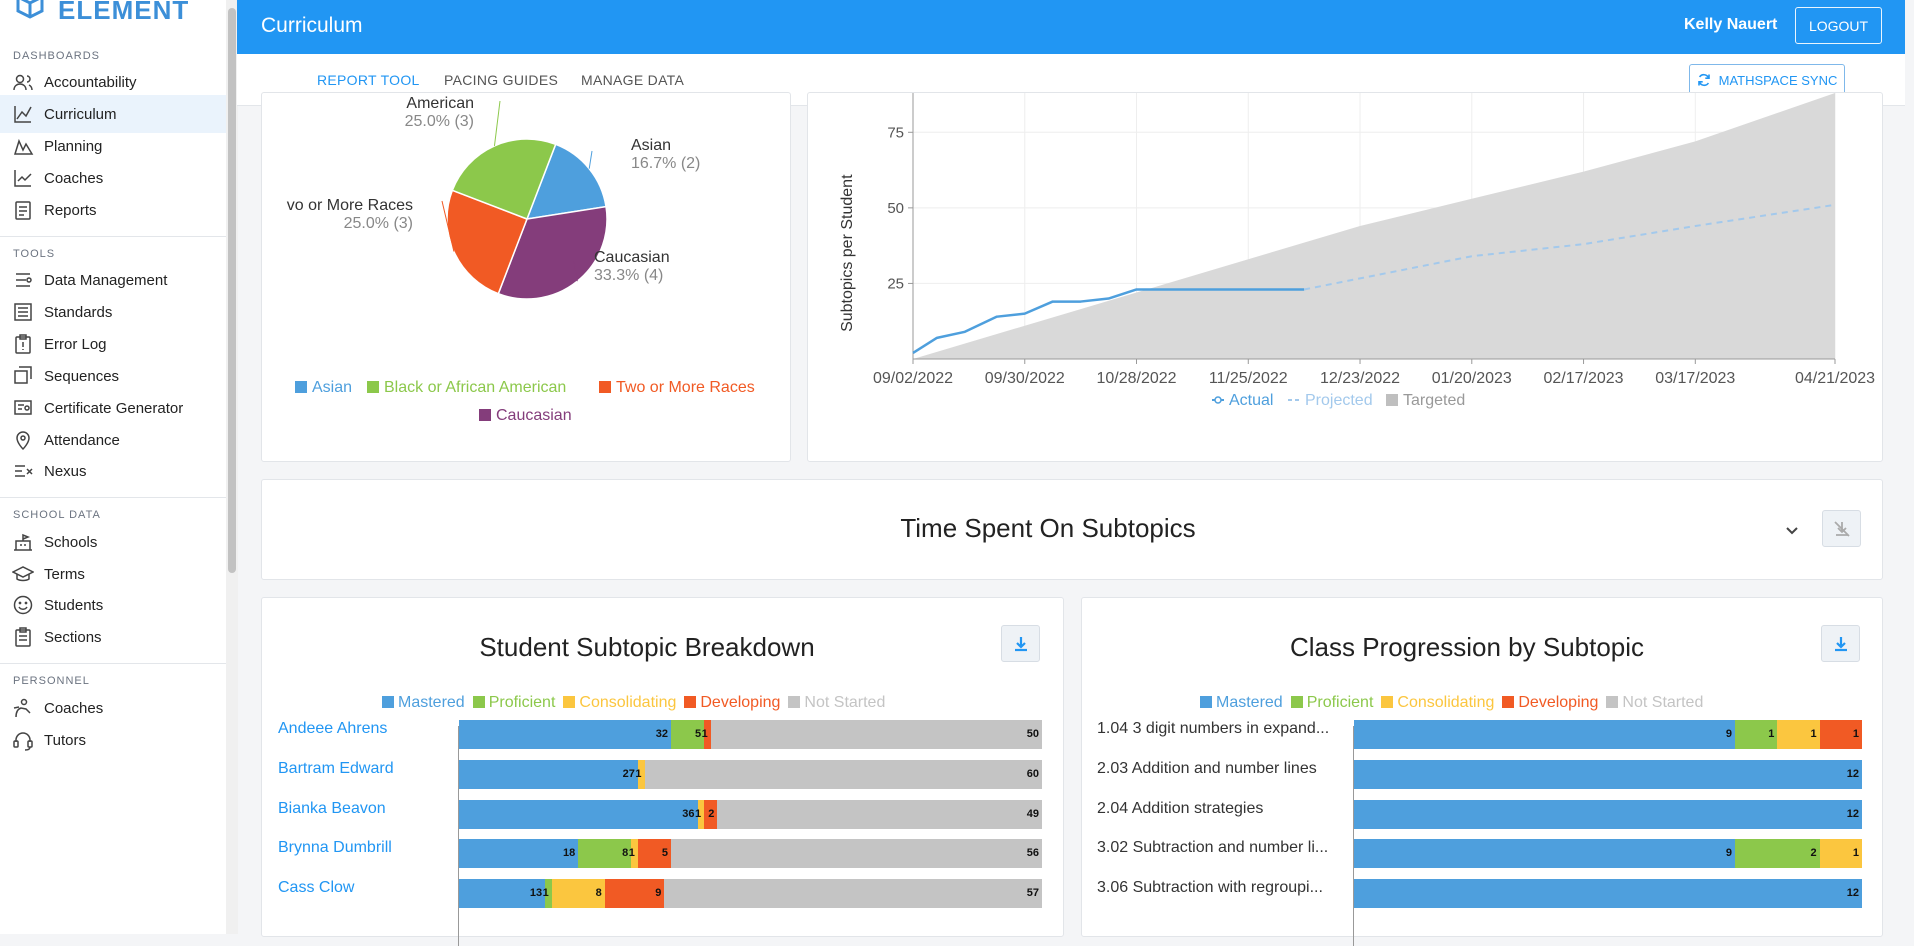 Image resolution: width=1914 pixels, height=946 pixels. I want to click on sidebar-item-label: Standards, so click(78, 312).